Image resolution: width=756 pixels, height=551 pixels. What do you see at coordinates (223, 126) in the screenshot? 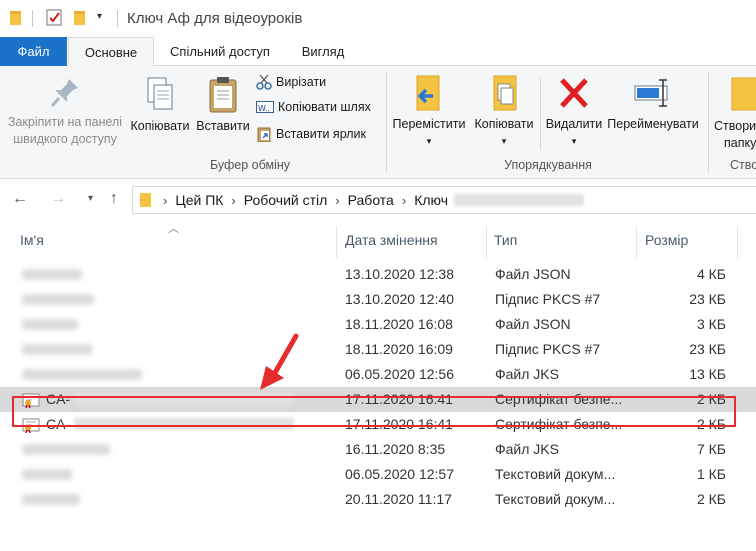
I see `paste-label: Вставити` at bounding box center [223, 126].